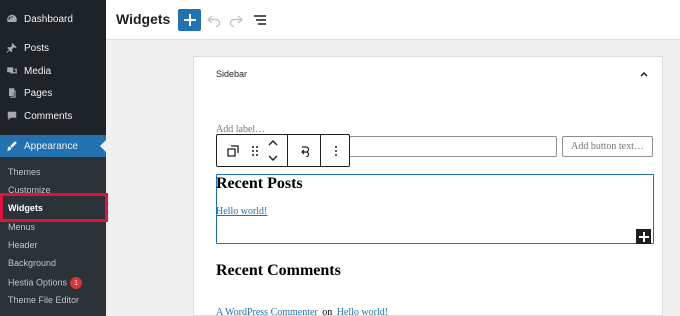 This screenshot has width=680, height=316. Describe the element at coordinates (267, 311) in the screenshot. I see `comment-author-link: A WordPress Commenter` at that location.